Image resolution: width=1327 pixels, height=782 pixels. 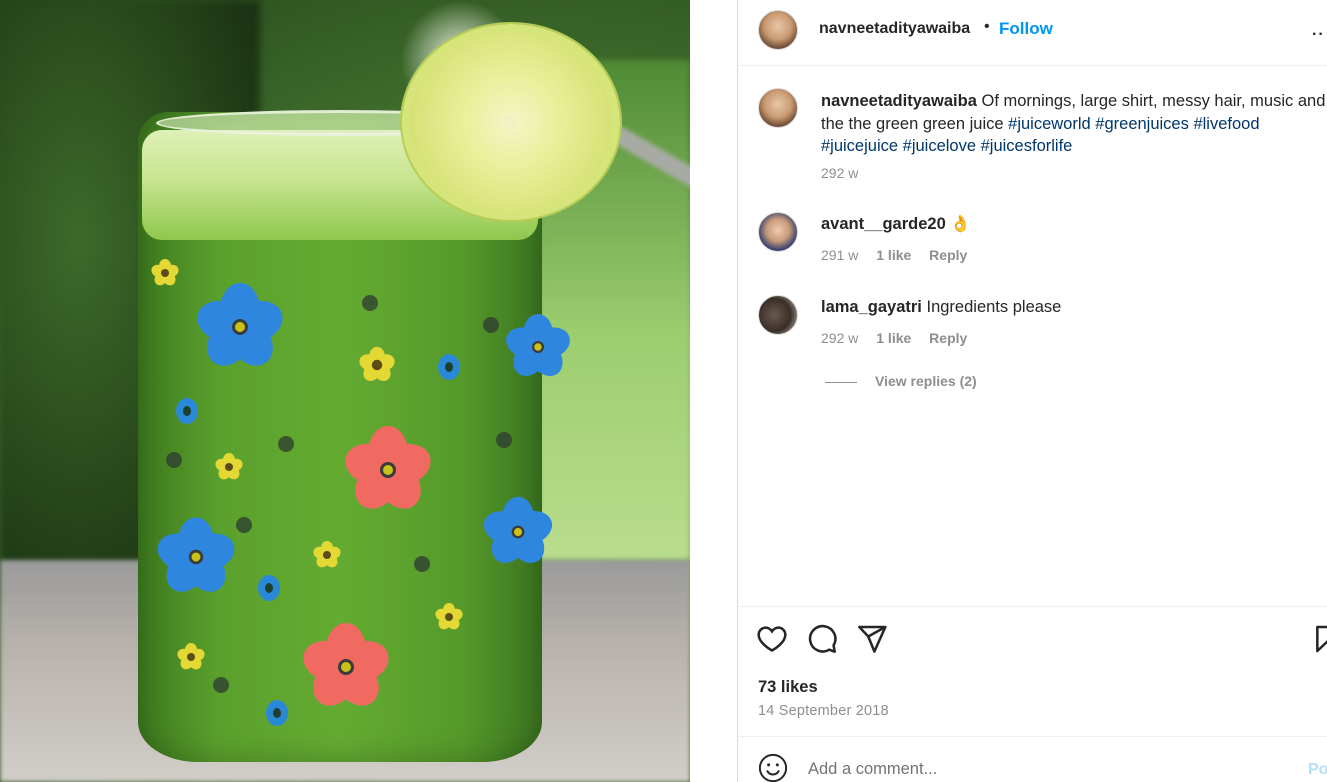 I want to click on comment-username: avant__garde20, so click(x=883, y=224).